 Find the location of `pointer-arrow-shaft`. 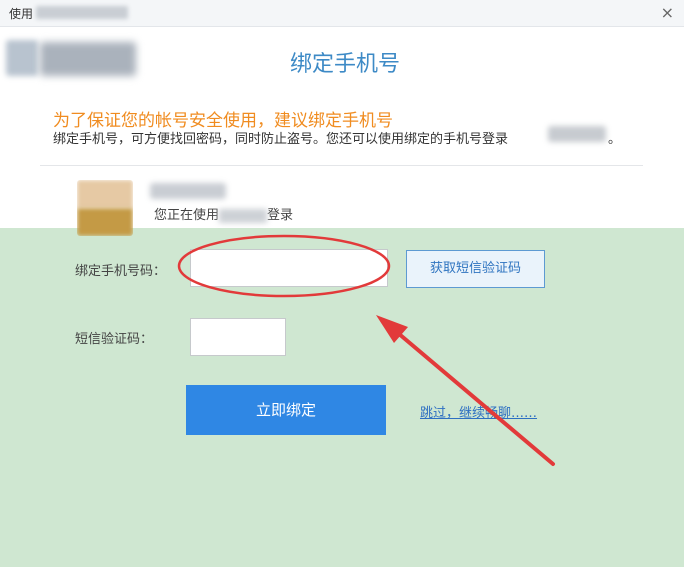

pointer-arrow-shaft is located at coordinates (472, 396).